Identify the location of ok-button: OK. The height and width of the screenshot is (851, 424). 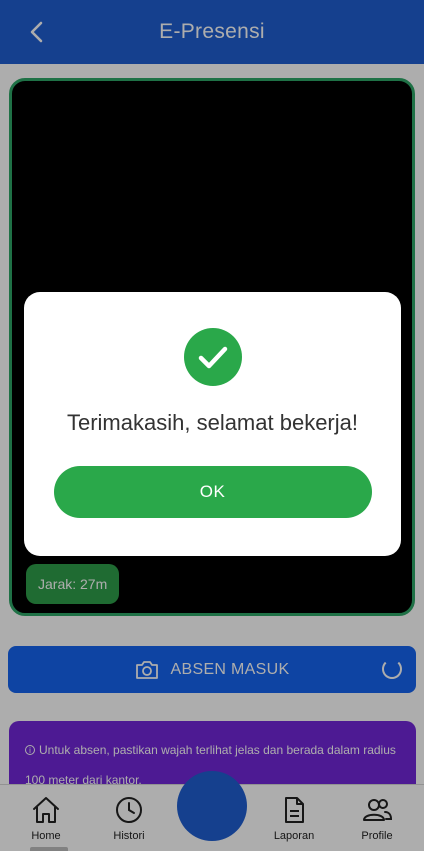
(212, 492).